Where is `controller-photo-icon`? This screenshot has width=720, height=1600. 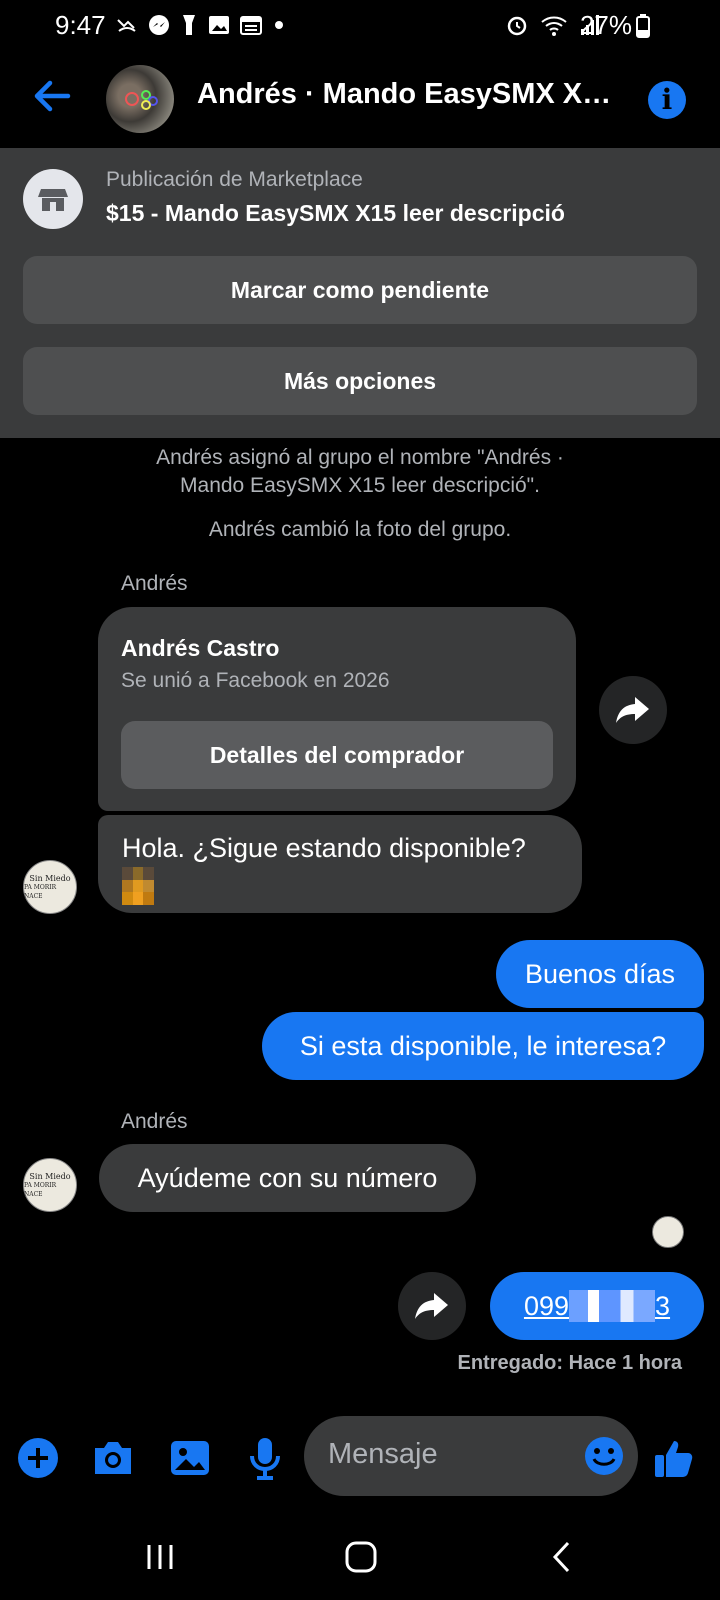 controller-photo-icon is located at coordinates (141, 100).